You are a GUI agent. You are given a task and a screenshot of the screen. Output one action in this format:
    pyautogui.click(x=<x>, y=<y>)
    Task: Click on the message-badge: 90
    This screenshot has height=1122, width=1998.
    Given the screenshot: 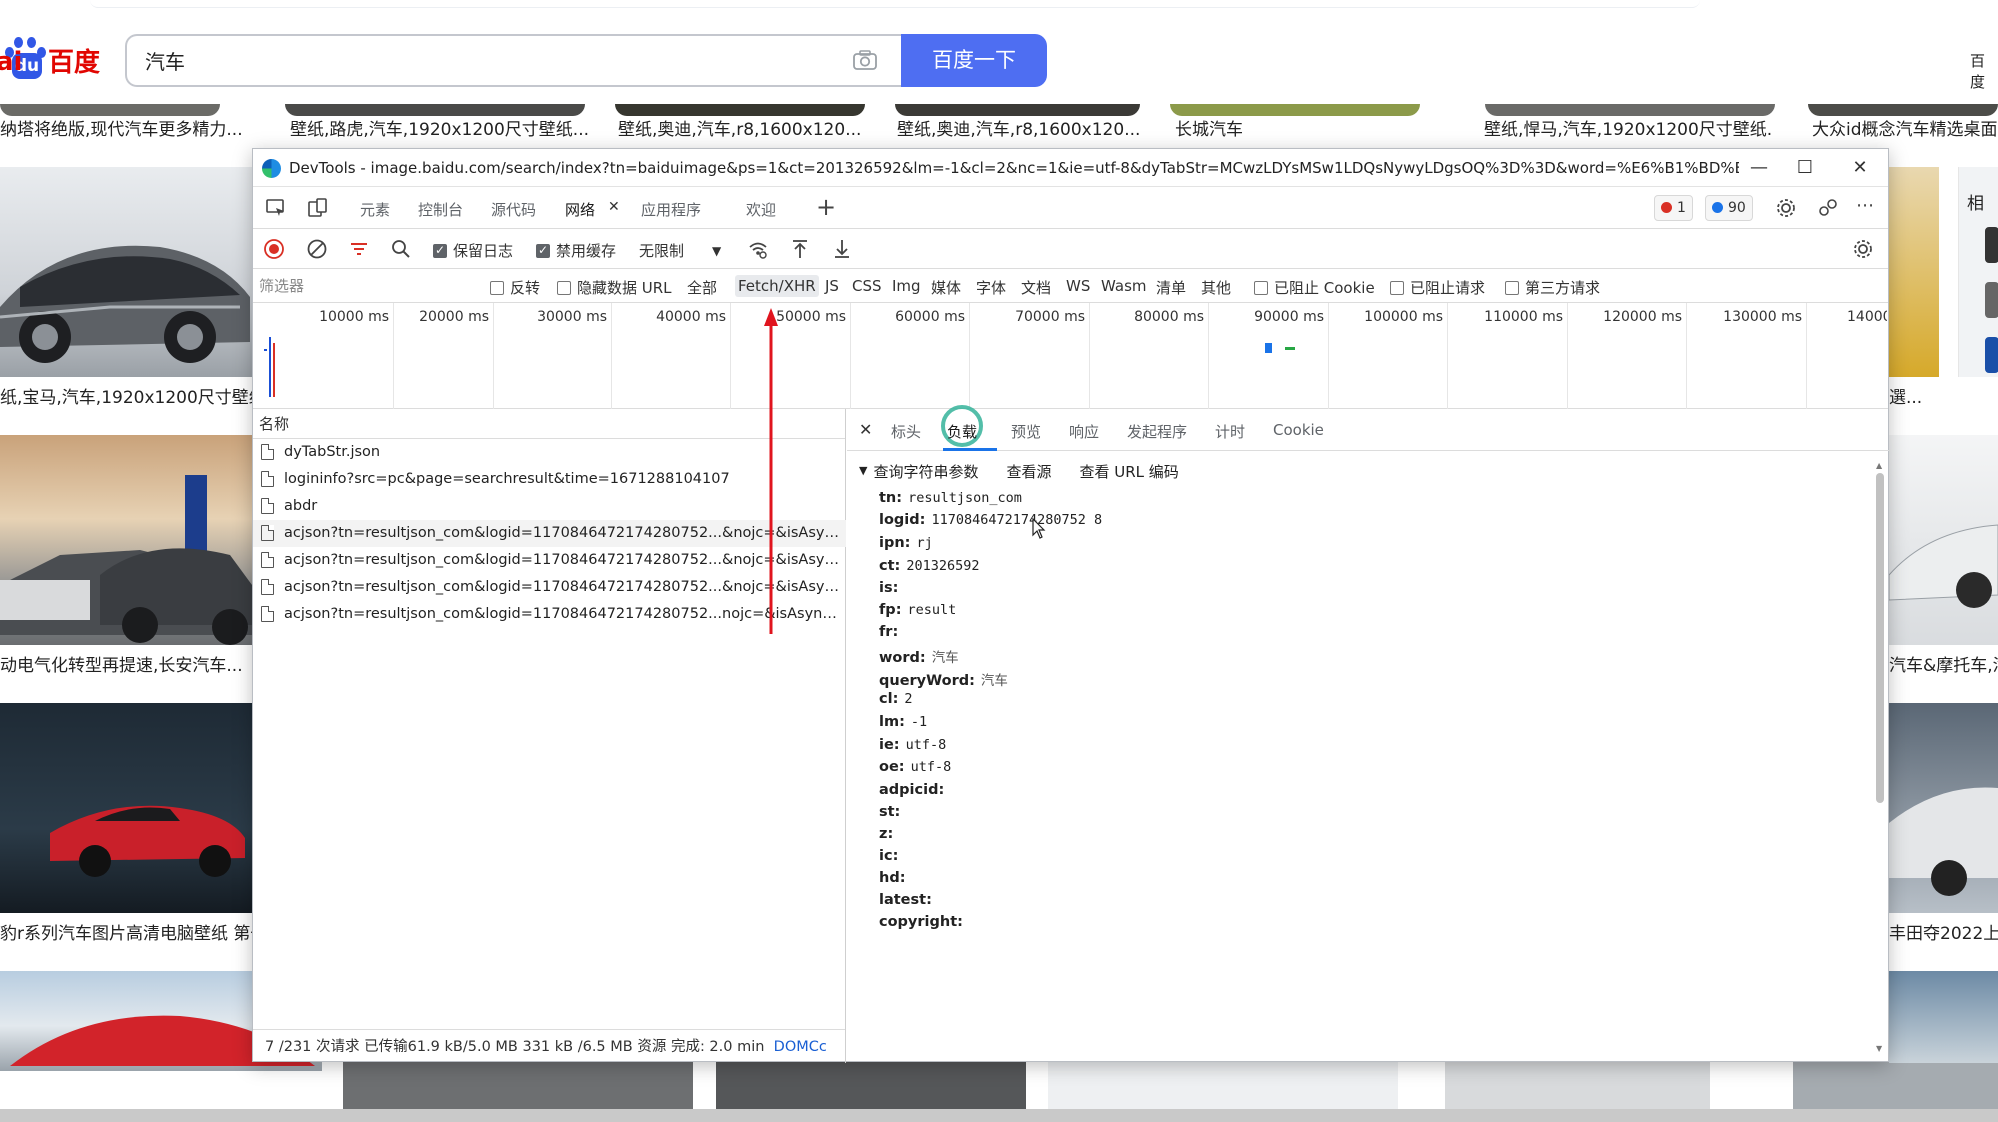 What is the action you would take?
    pyautogui.click(x=1729, y=208)
    